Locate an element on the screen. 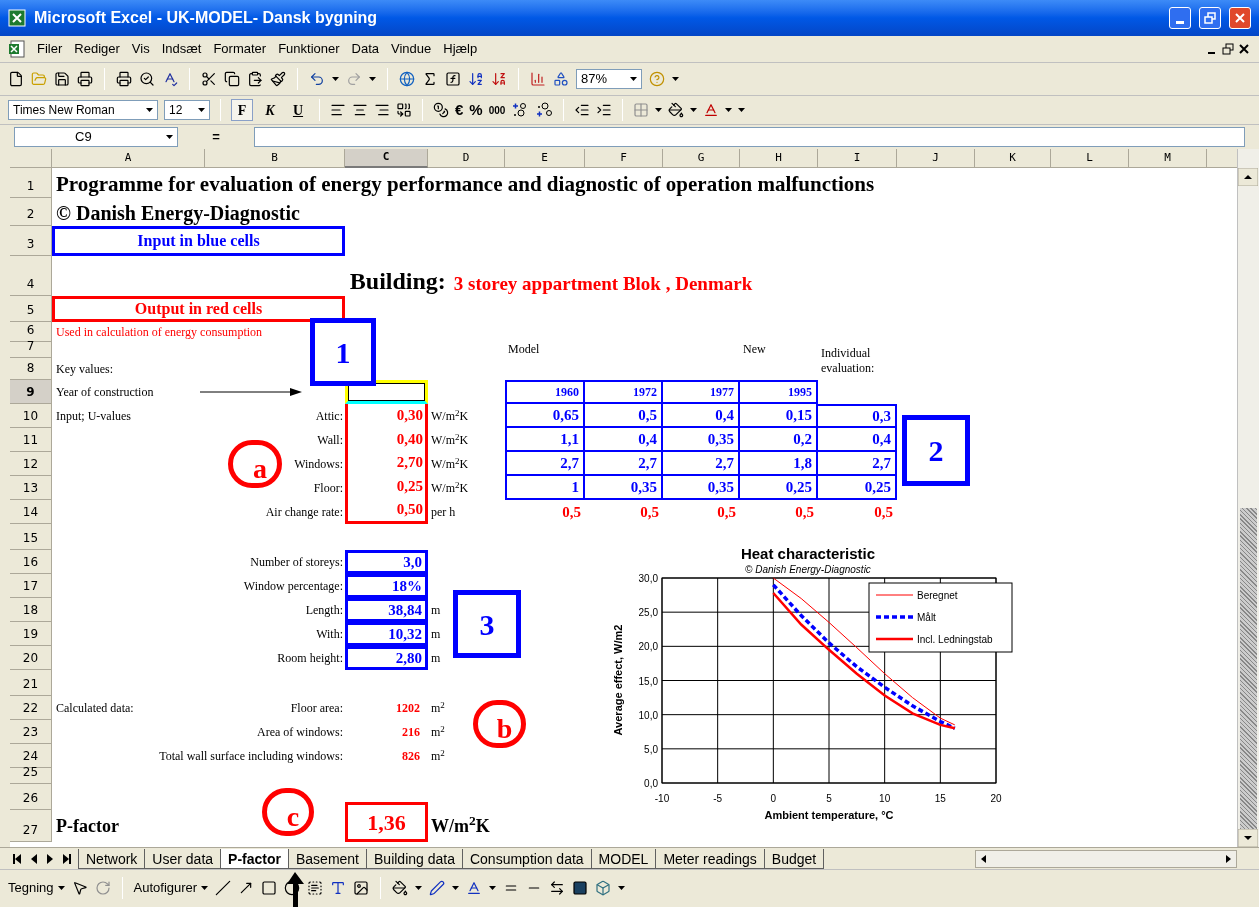  arrow-style-icon is located at coordinates (557, 887).